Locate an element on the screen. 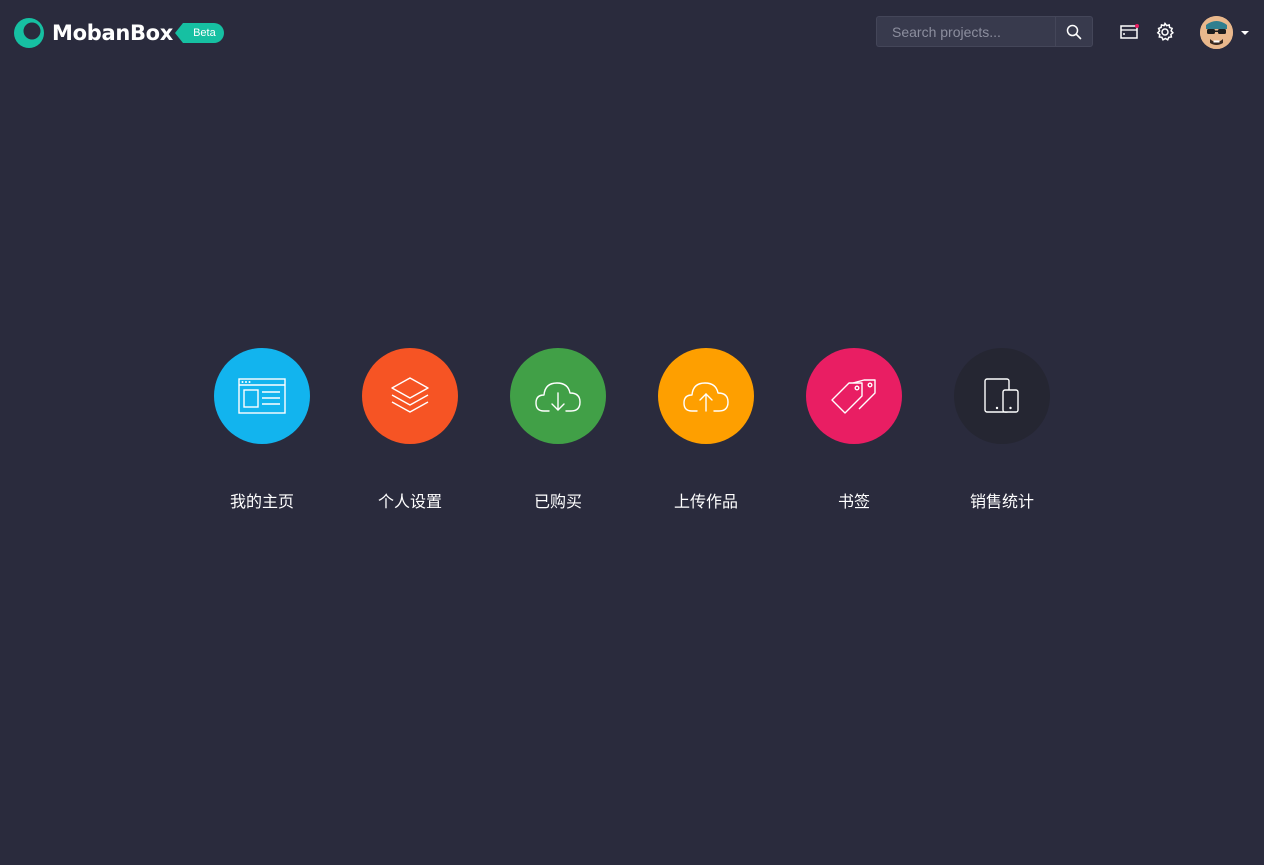 The width and height of the screenshot is (1264, 865). search-box is located at coordinates (984, 31).